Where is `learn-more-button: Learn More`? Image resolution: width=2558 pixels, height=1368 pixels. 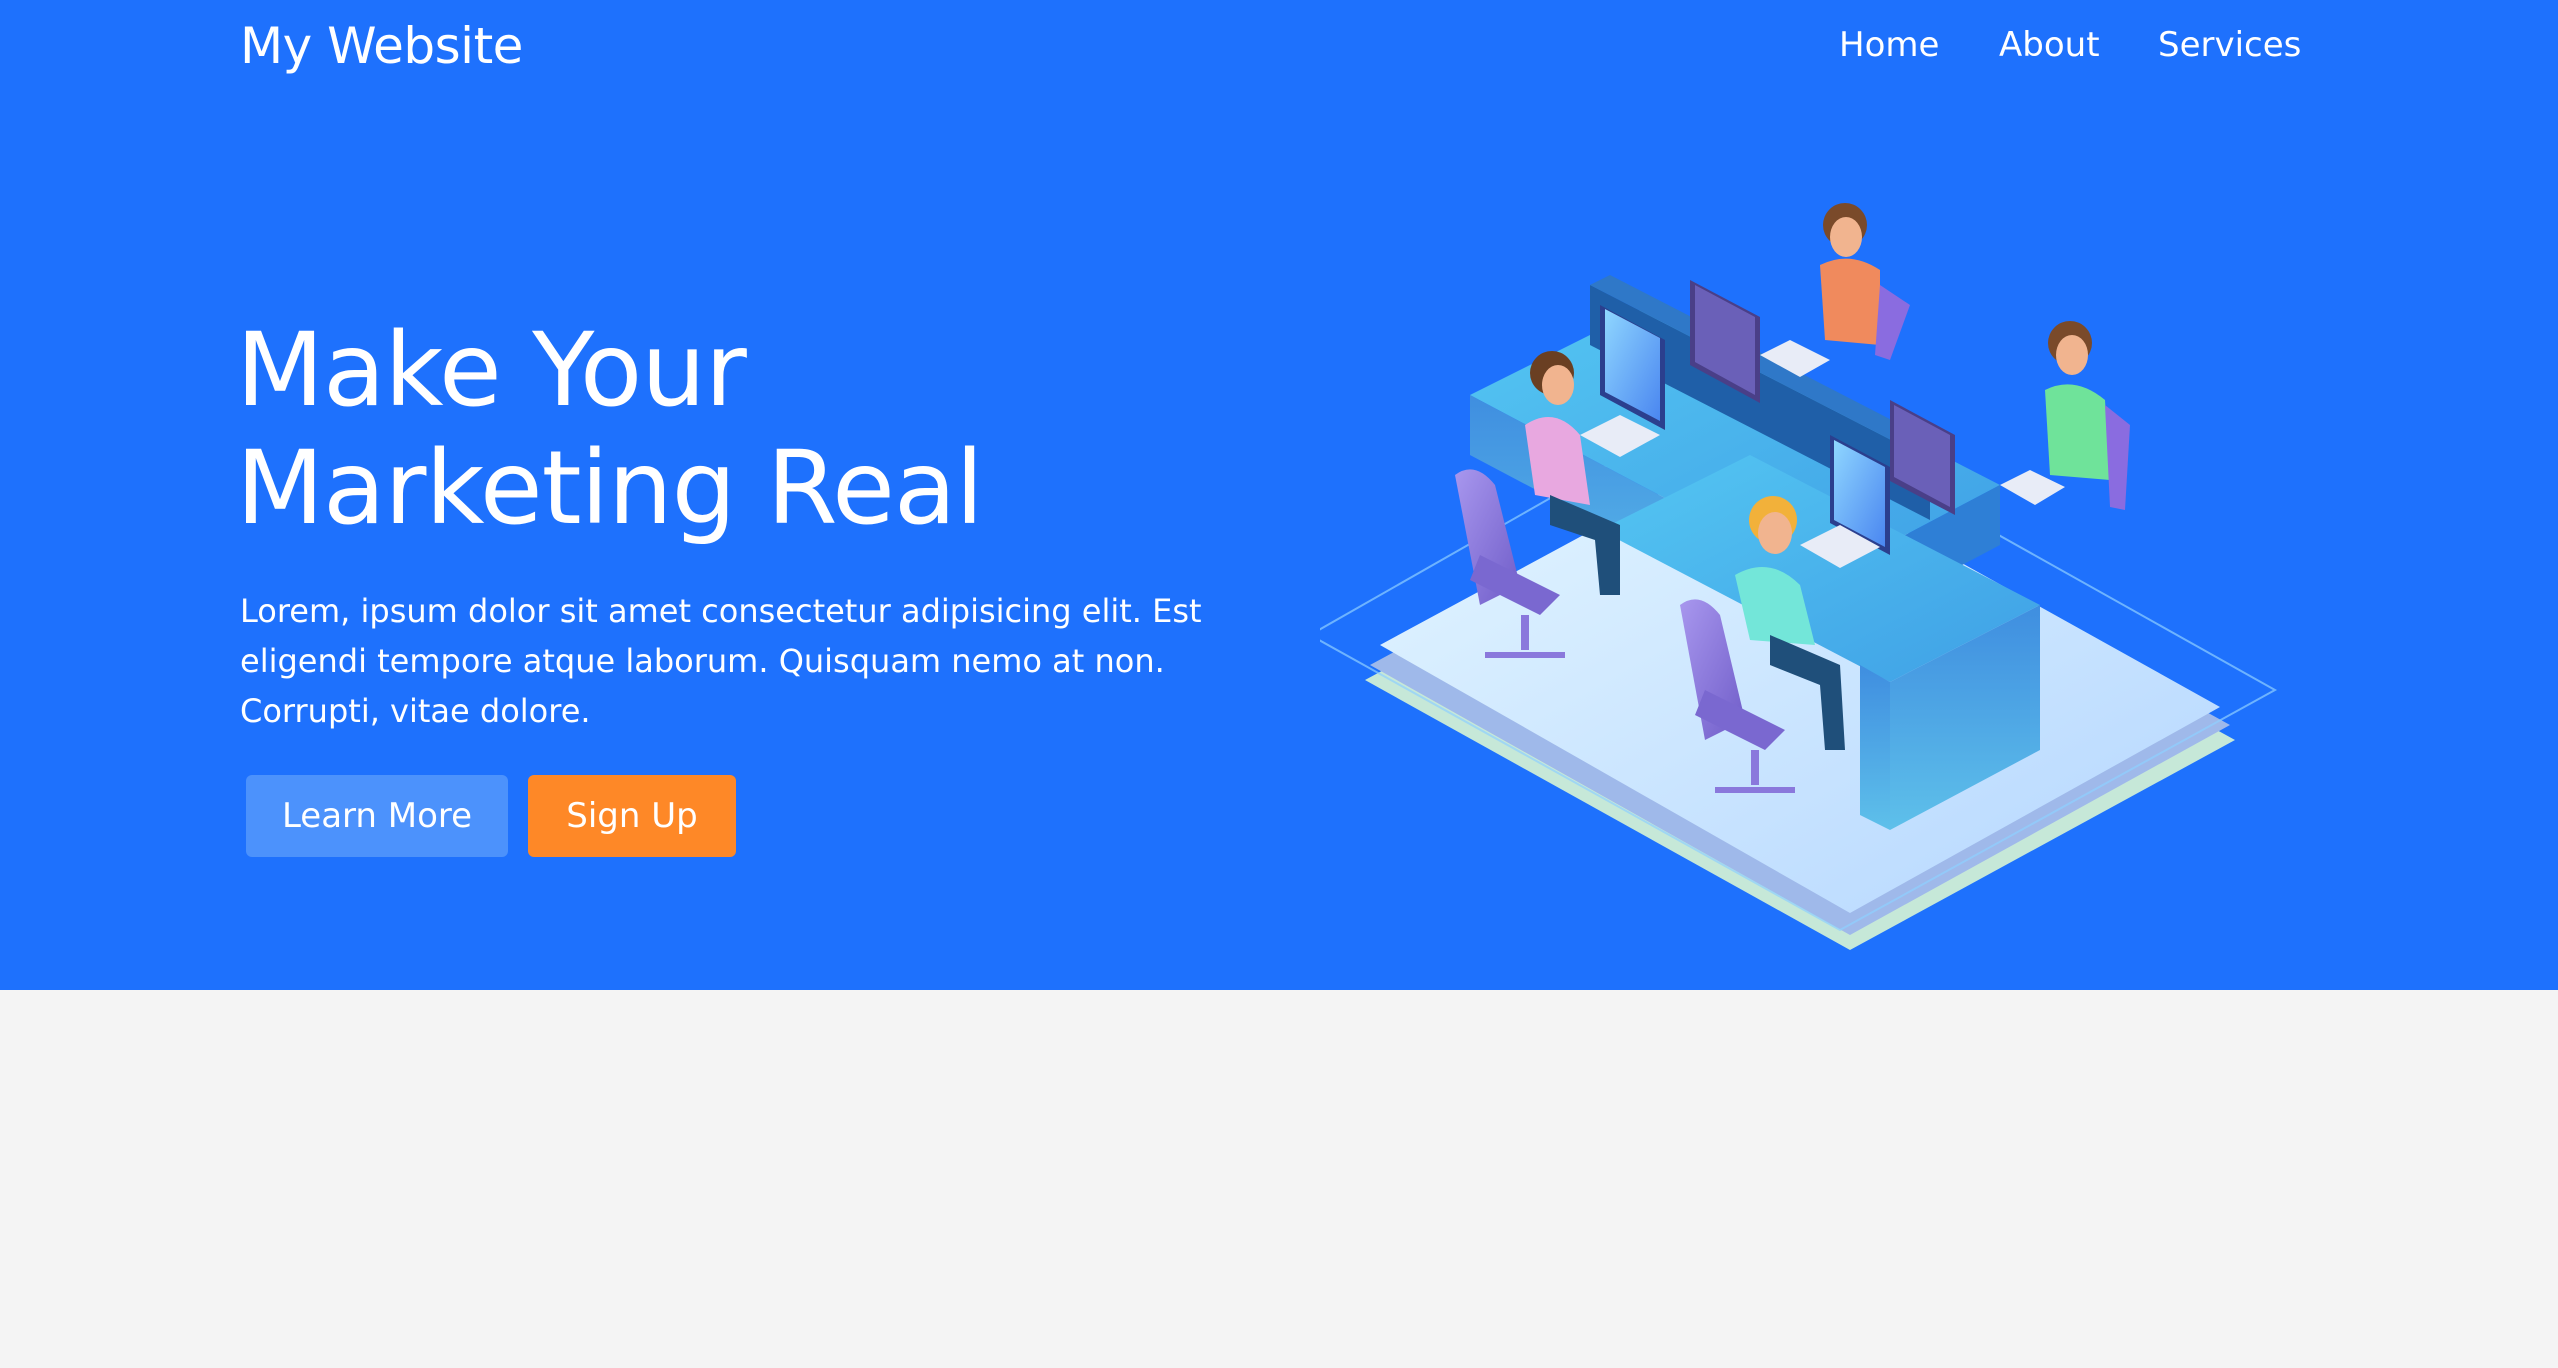 learn-more-button: Learn More is located at coordinates (377, 816).